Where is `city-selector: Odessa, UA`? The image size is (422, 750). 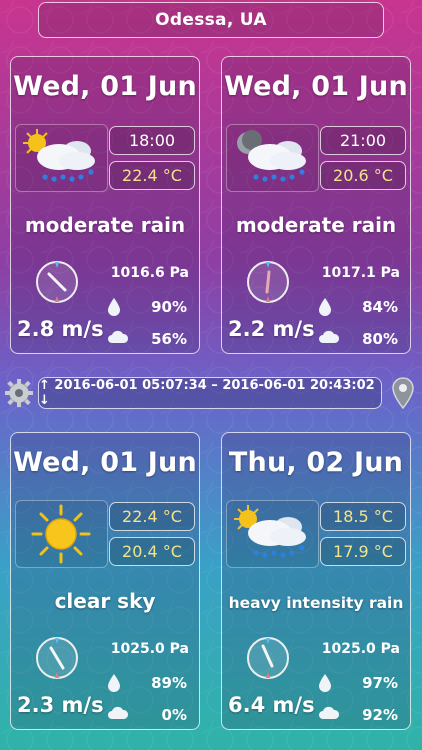
city-selector: Odessa, UA is located at coordinates (211, 20).